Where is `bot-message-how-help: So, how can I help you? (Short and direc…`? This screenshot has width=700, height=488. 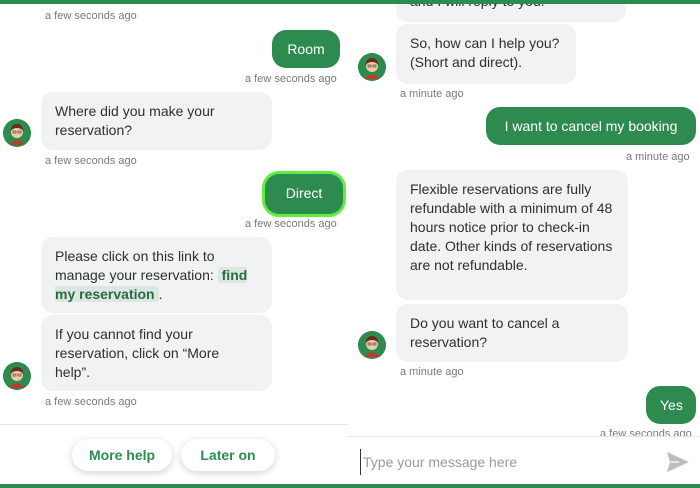
bot-message-how-help: So, how can I help you? (Short and direc… is located at coordinates (486, 54).